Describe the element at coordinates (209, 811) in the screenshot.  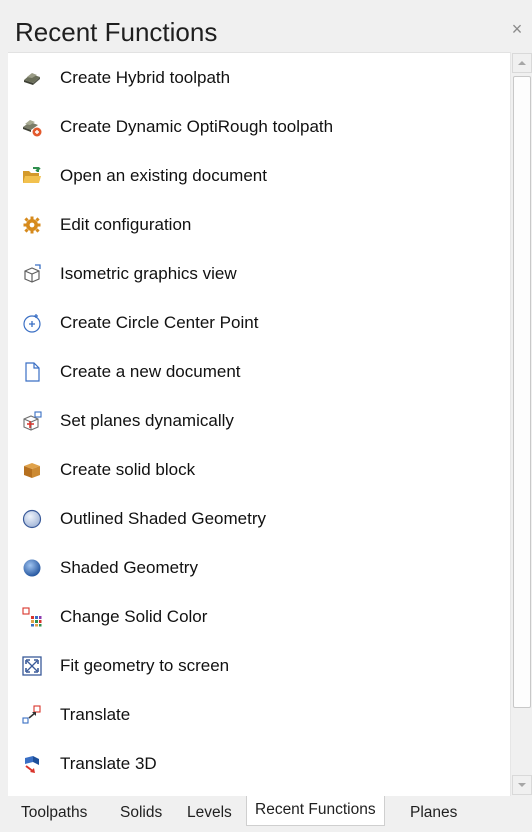
I see `tab-levels: Levels` at that location.